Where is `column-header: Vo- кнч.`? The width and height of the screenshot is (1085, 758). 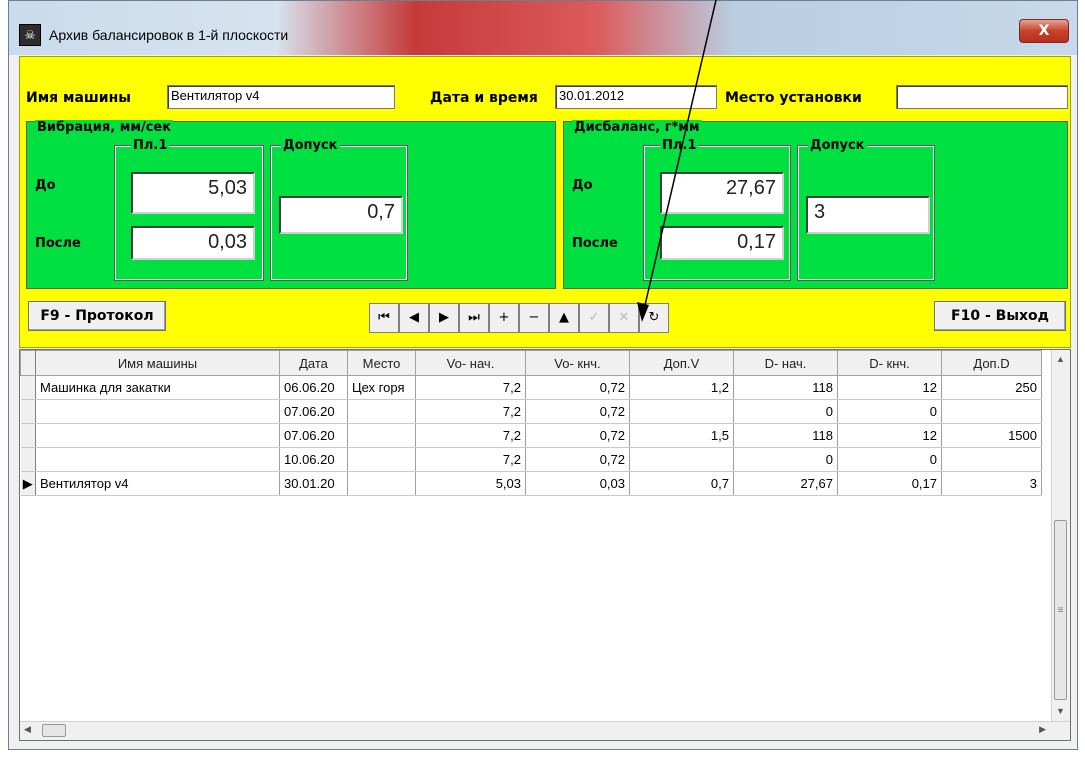
column-header: Vo- кнч. is located at coordinates (577, 363).